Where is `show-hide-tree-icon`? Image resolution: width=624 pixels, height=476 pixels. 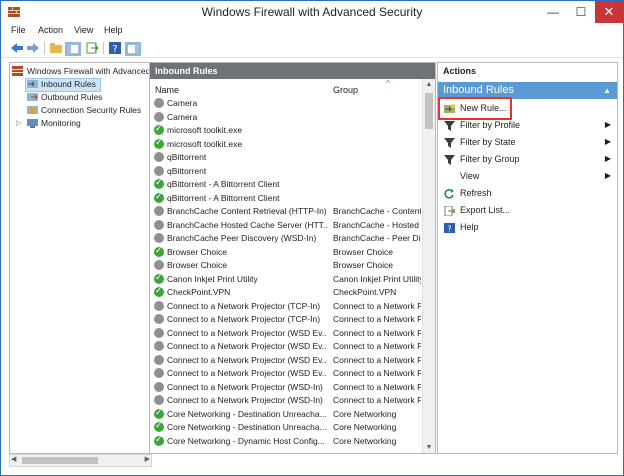
show-hide-tree-icon is located at coordinates (73, 49).